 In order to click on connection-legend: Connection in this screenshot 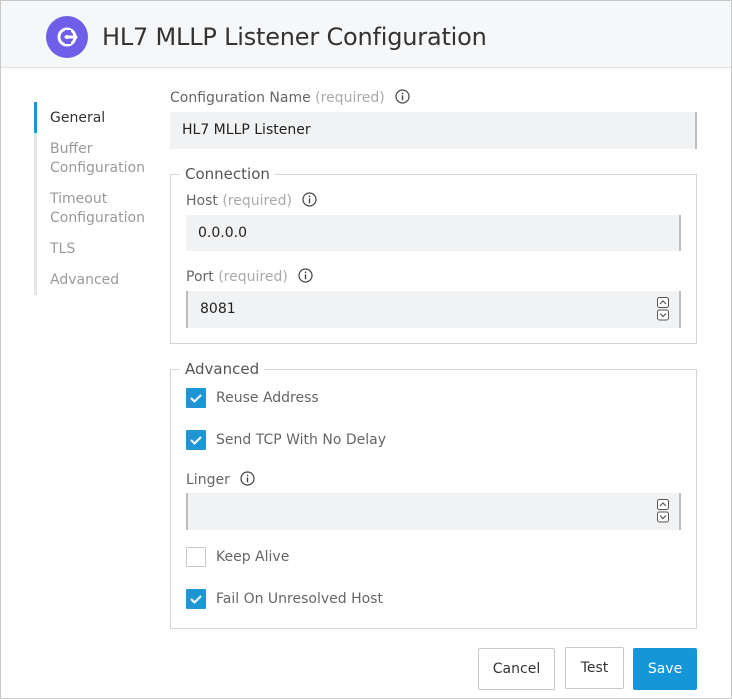, I will do `click(227, 174)`.